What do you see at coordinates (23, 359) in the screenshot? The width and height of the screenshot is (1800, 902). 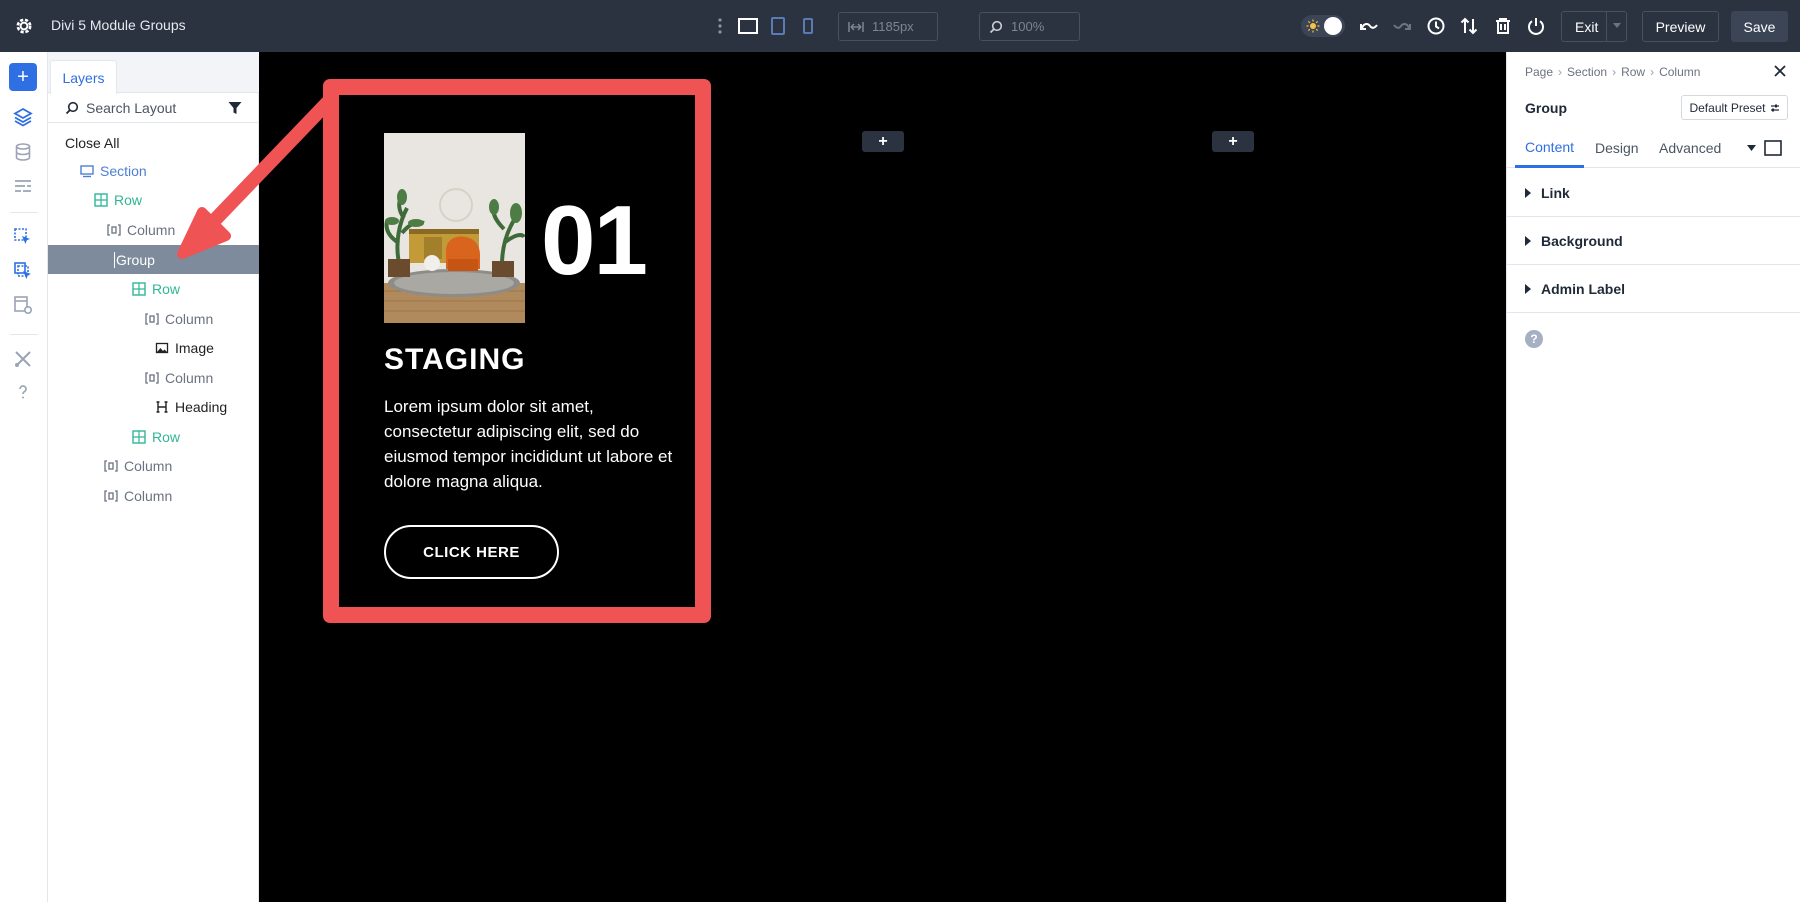 I see `tools-icon` at bounding box center [23, 359].